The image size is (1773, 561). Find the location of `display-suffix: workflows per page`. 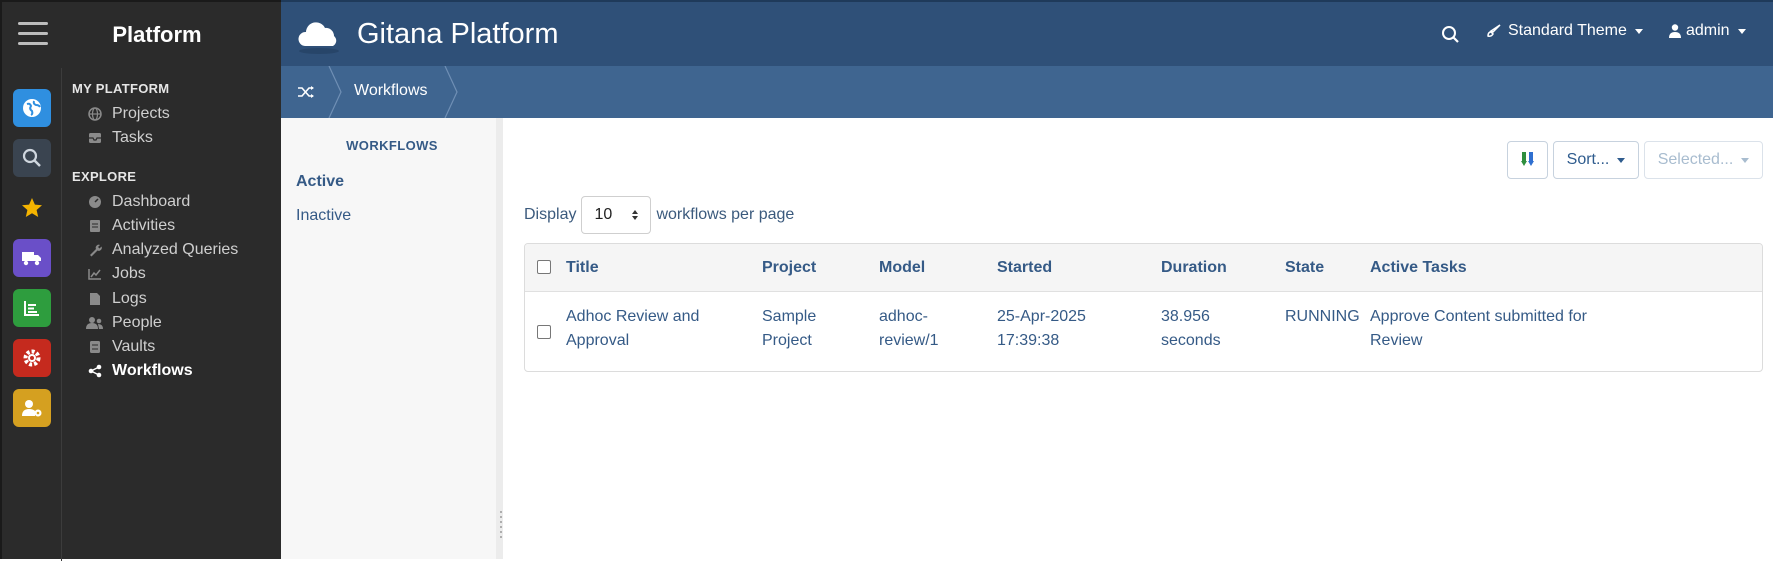

display-suffix: workflows per page is located at coordinates (725, 214).